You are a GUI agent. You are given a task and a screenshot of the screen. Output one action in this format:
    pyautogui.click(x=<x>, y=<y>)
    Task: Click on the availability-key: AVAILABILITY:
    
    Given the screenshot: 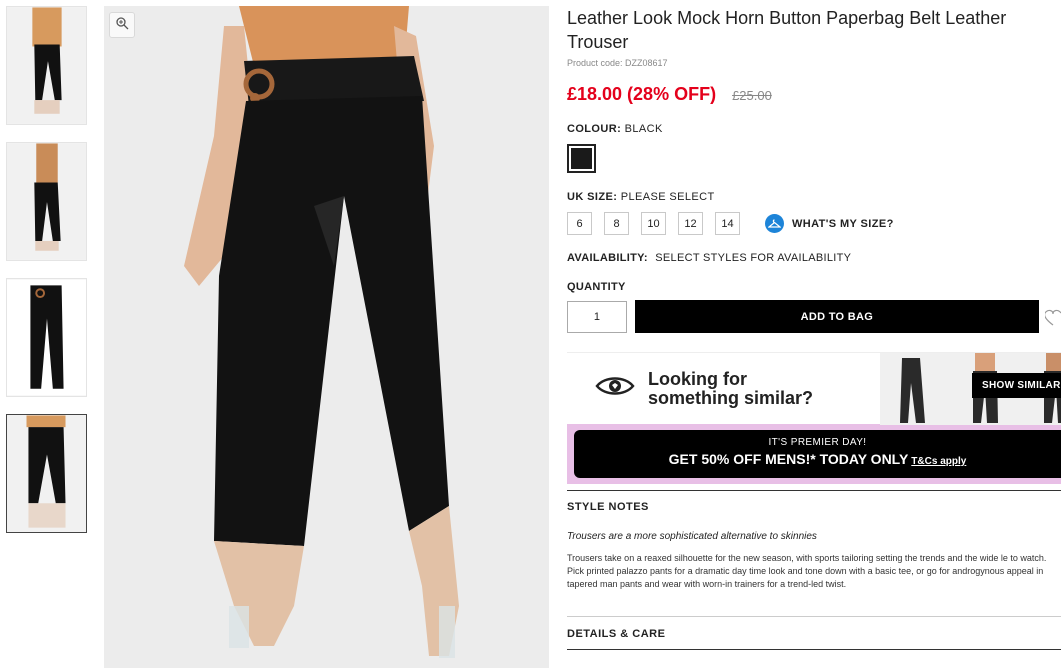 What is the action you would take?
    pyautogui.click(x=607, y=258)
    